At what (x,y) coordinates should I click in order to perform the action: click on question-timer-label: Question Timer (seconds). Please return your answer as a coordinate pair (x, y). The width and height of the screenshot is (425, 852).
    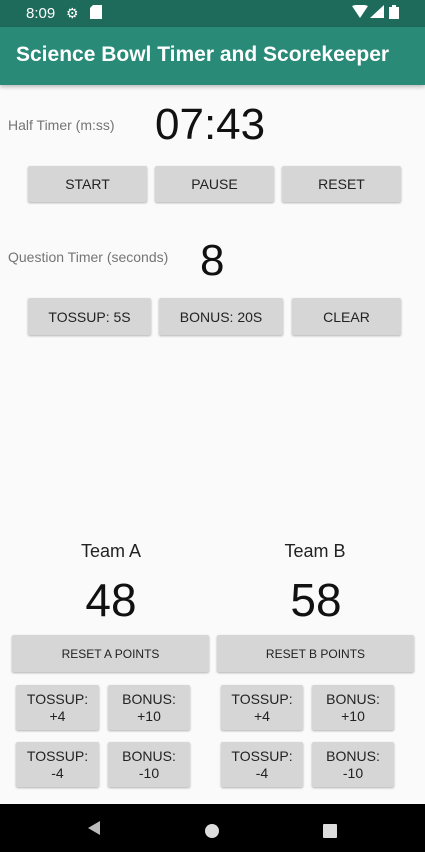
    Looking at the image, I should click on (88, 257).